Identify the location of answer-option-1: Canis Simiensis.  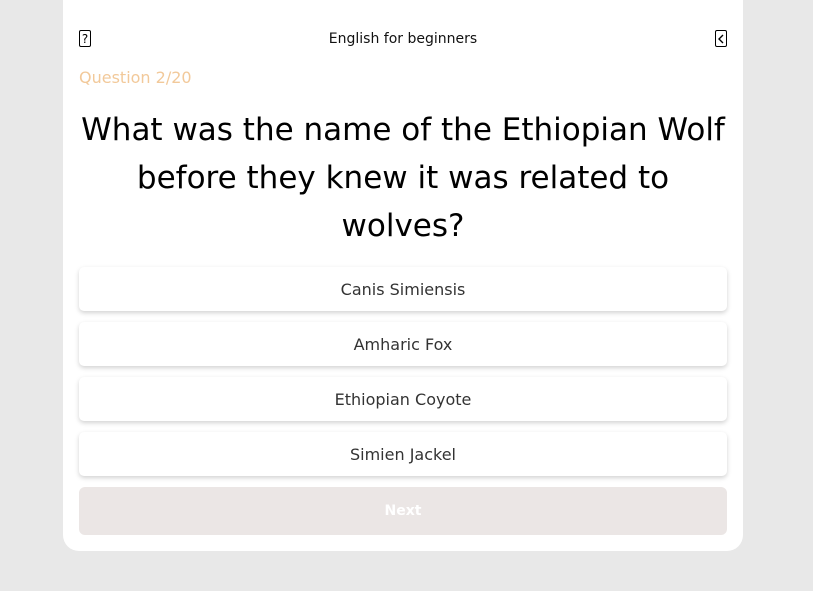
(403, 289).